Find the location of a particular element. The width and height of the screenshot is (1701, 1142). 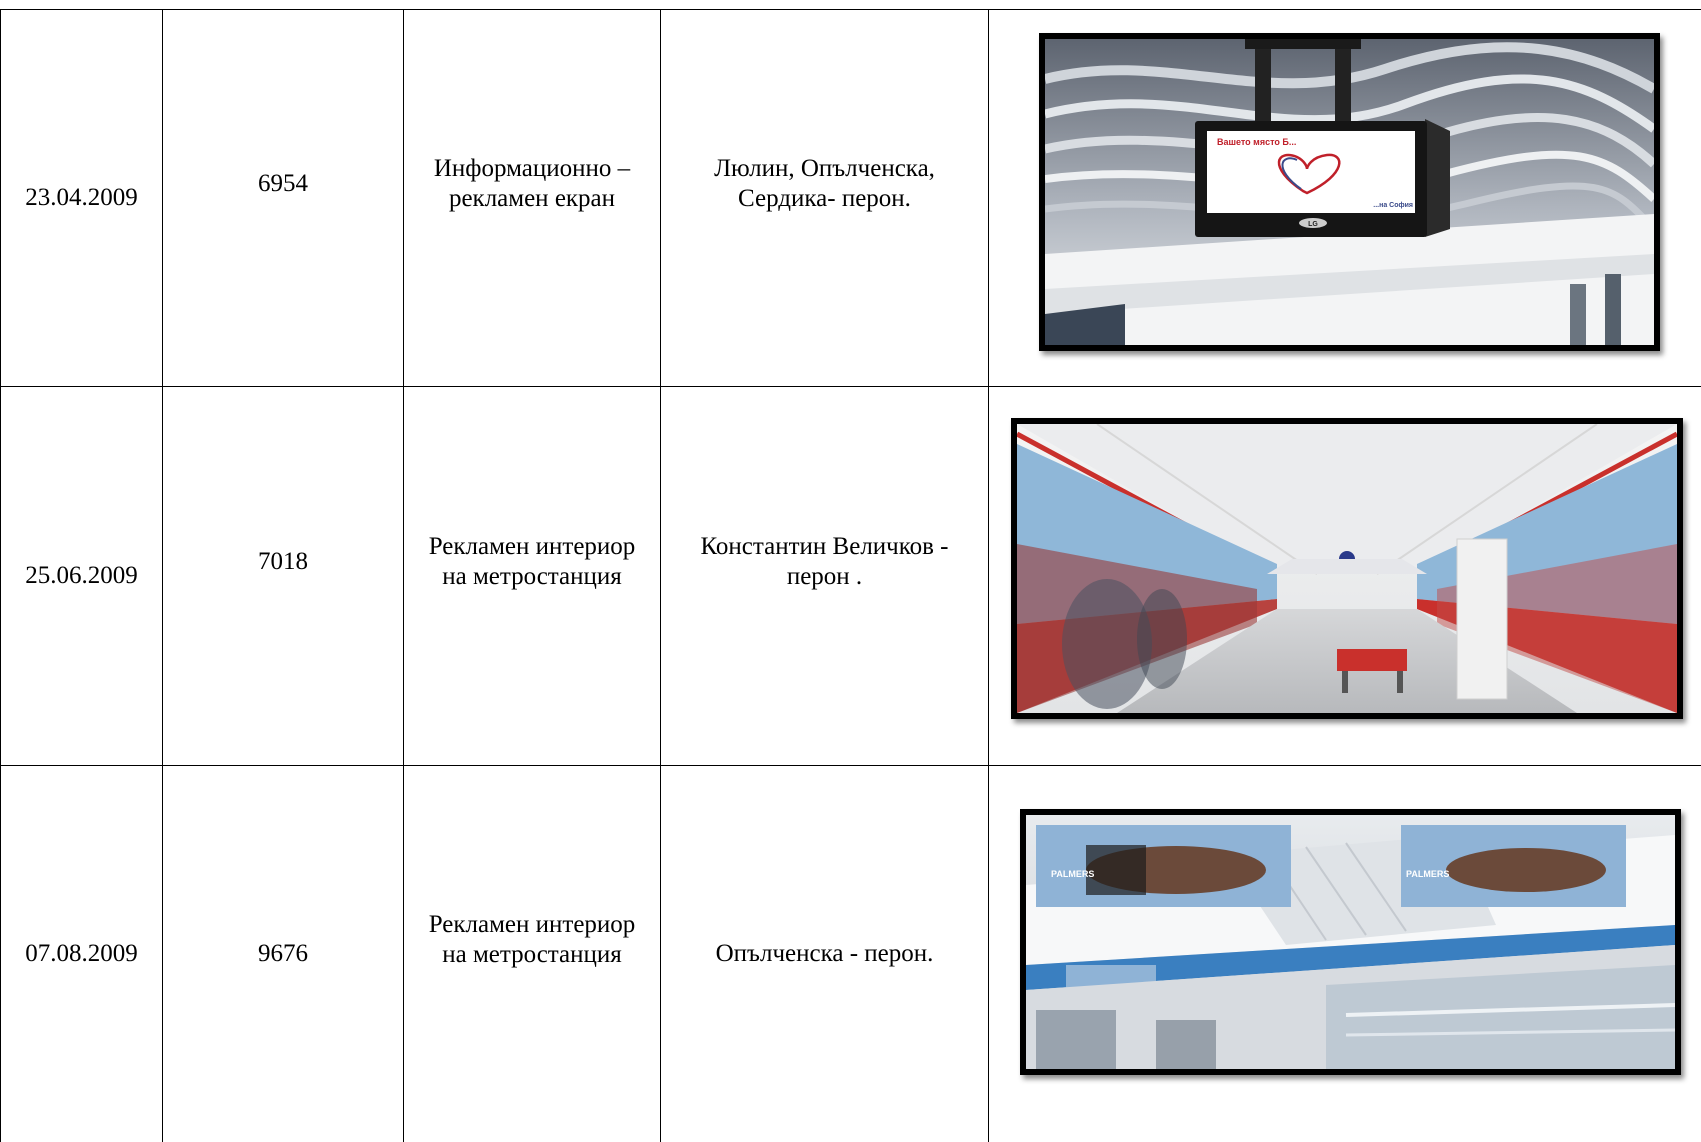

date-cell: 23.04.2009 is located at coordinates (82, 198).